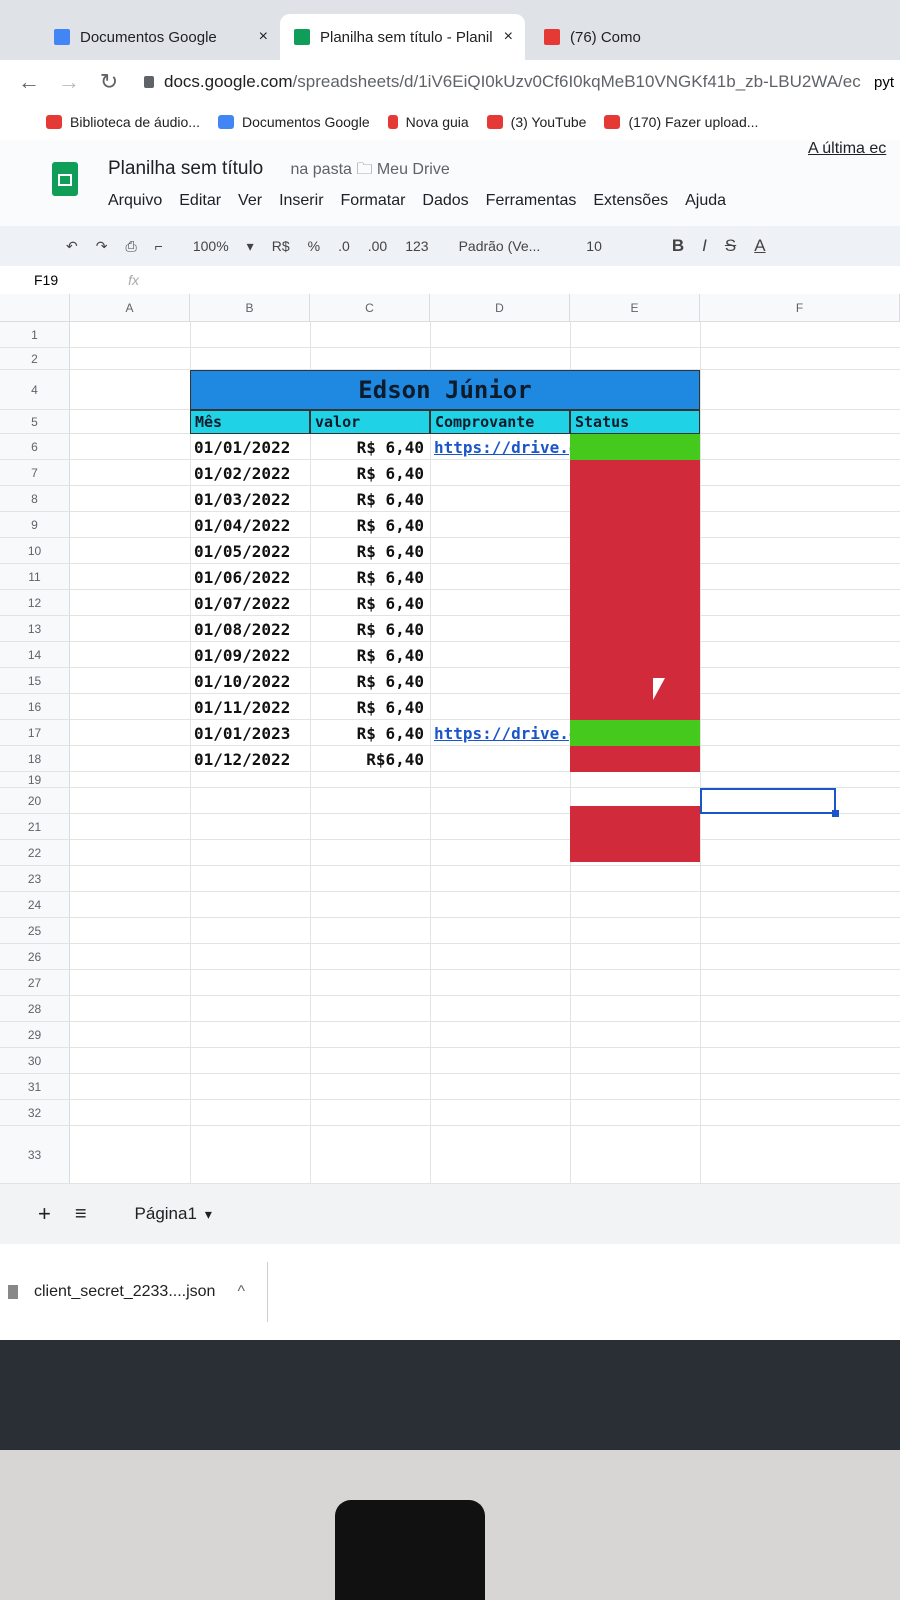  What do you see at coordinates (250, 473) in the screenshot?
I see `month-cell: 01/02/2022` at bounding box center [250, 473].